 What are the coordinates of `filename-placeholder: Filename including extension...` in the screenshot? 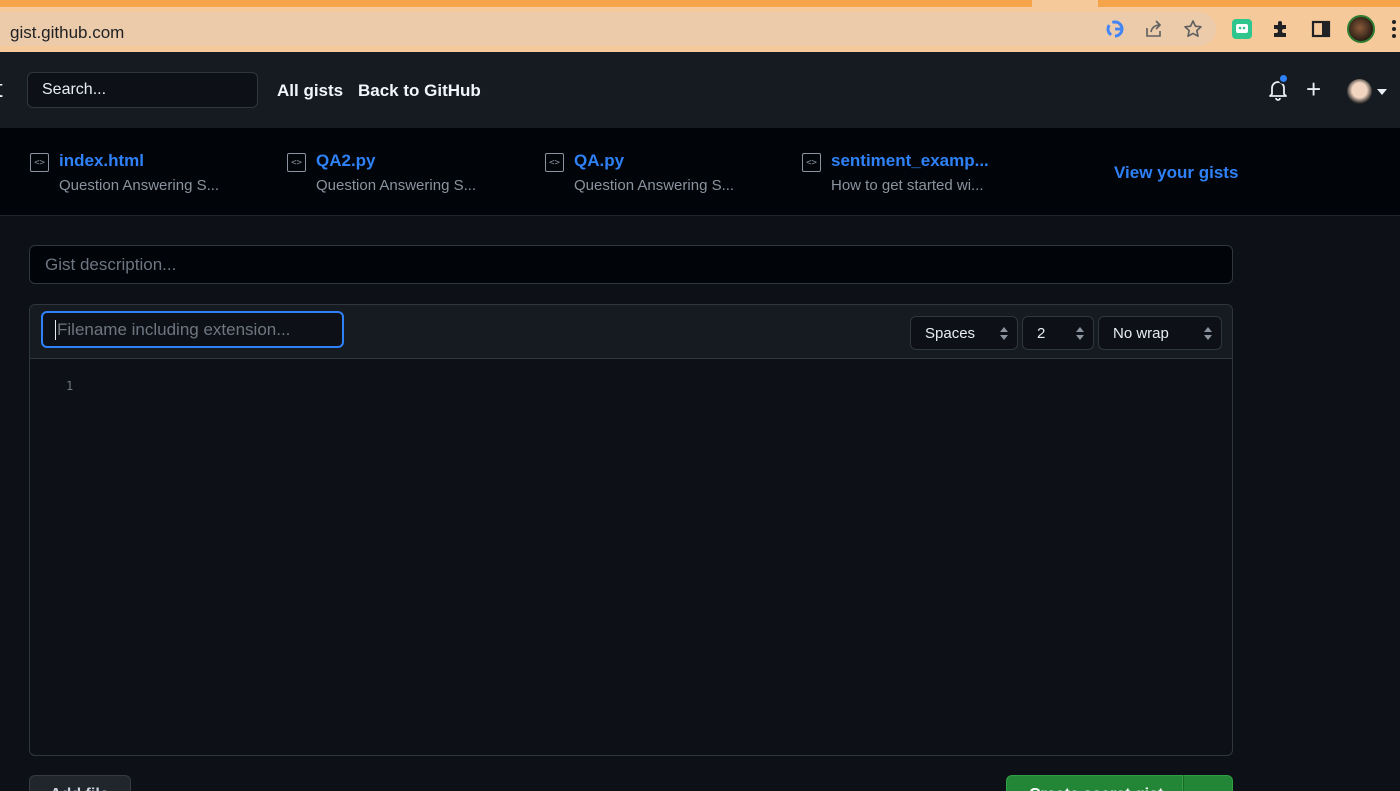 It's located at (174, 329).